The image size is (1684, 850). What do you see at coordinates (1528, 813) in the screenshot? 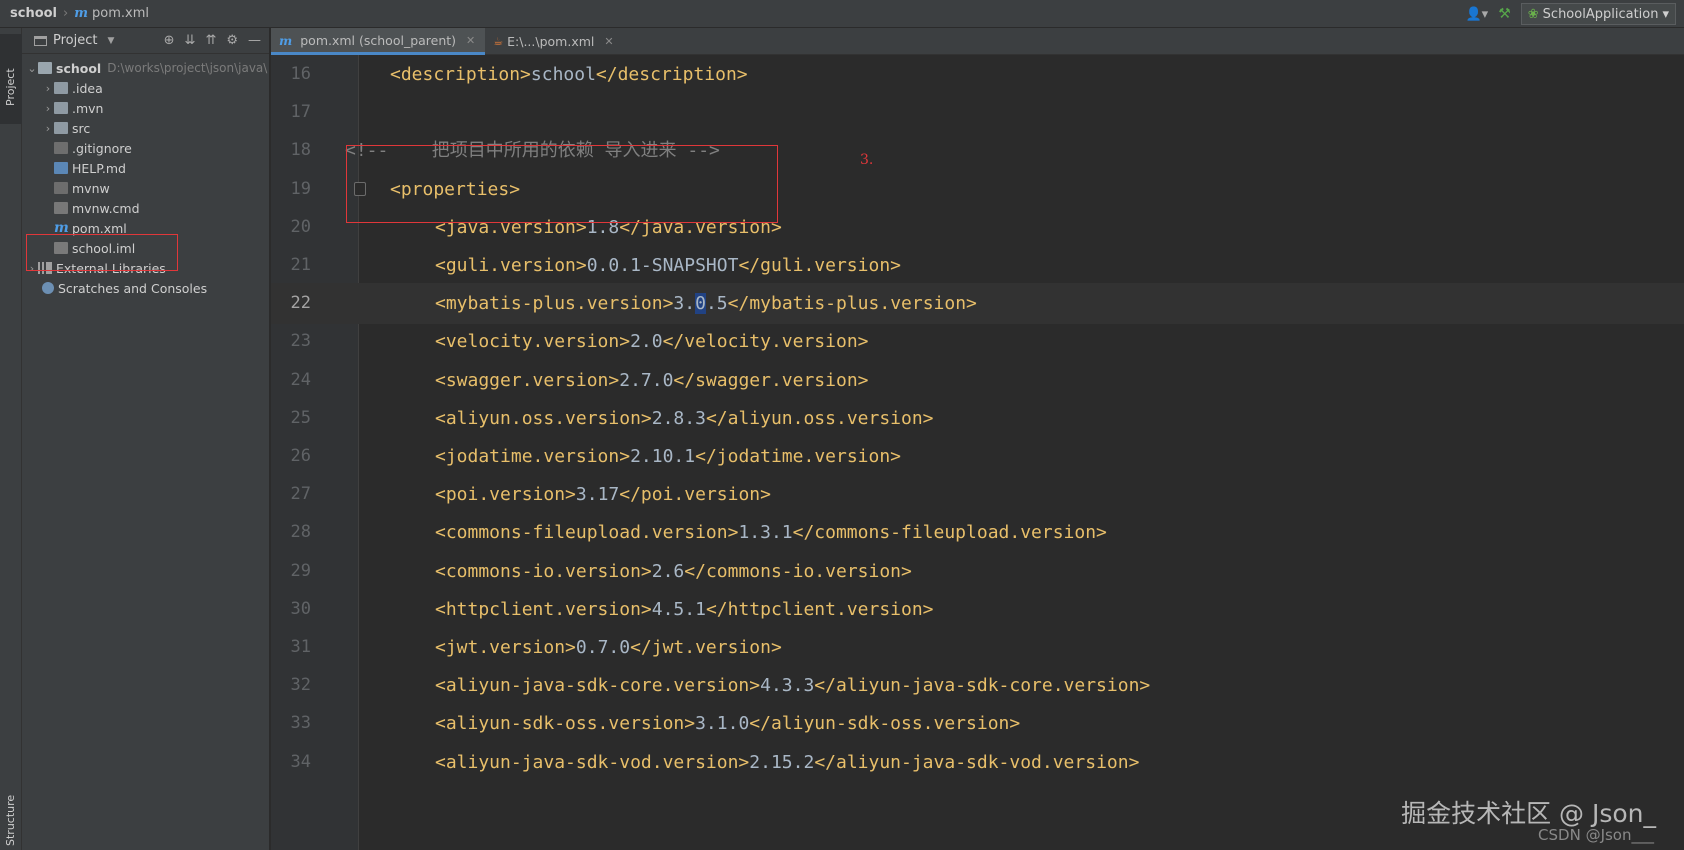
I see `watermark-main: 掘金技术社区 @ Json_` at bounding box center [1528, 813].